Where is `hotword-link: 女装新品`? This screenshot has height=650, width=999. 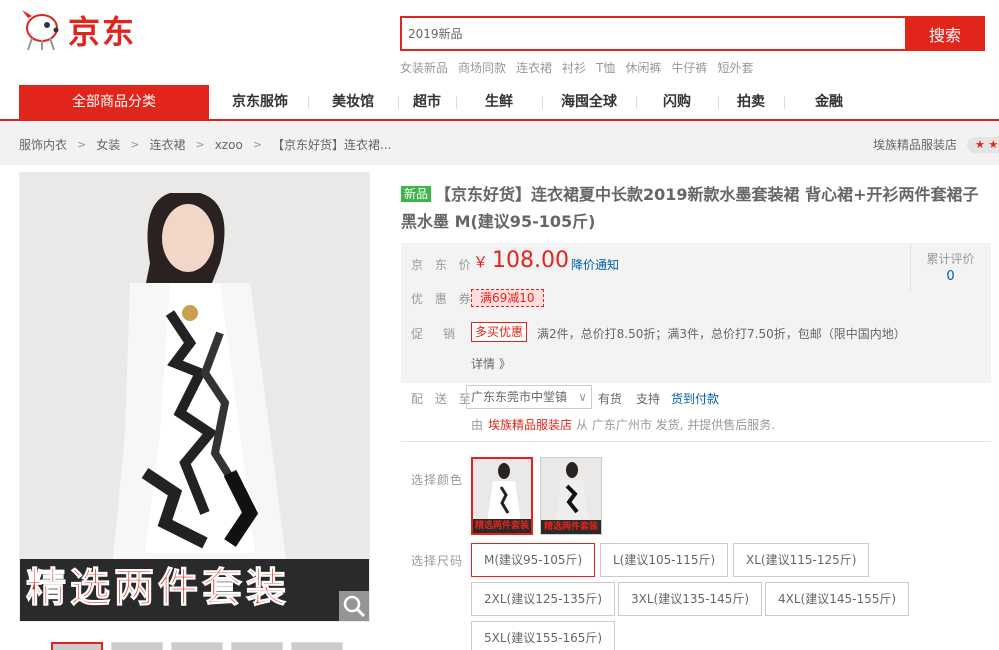 hotword-link: 女装新品 is located at coordinates (424, 67).